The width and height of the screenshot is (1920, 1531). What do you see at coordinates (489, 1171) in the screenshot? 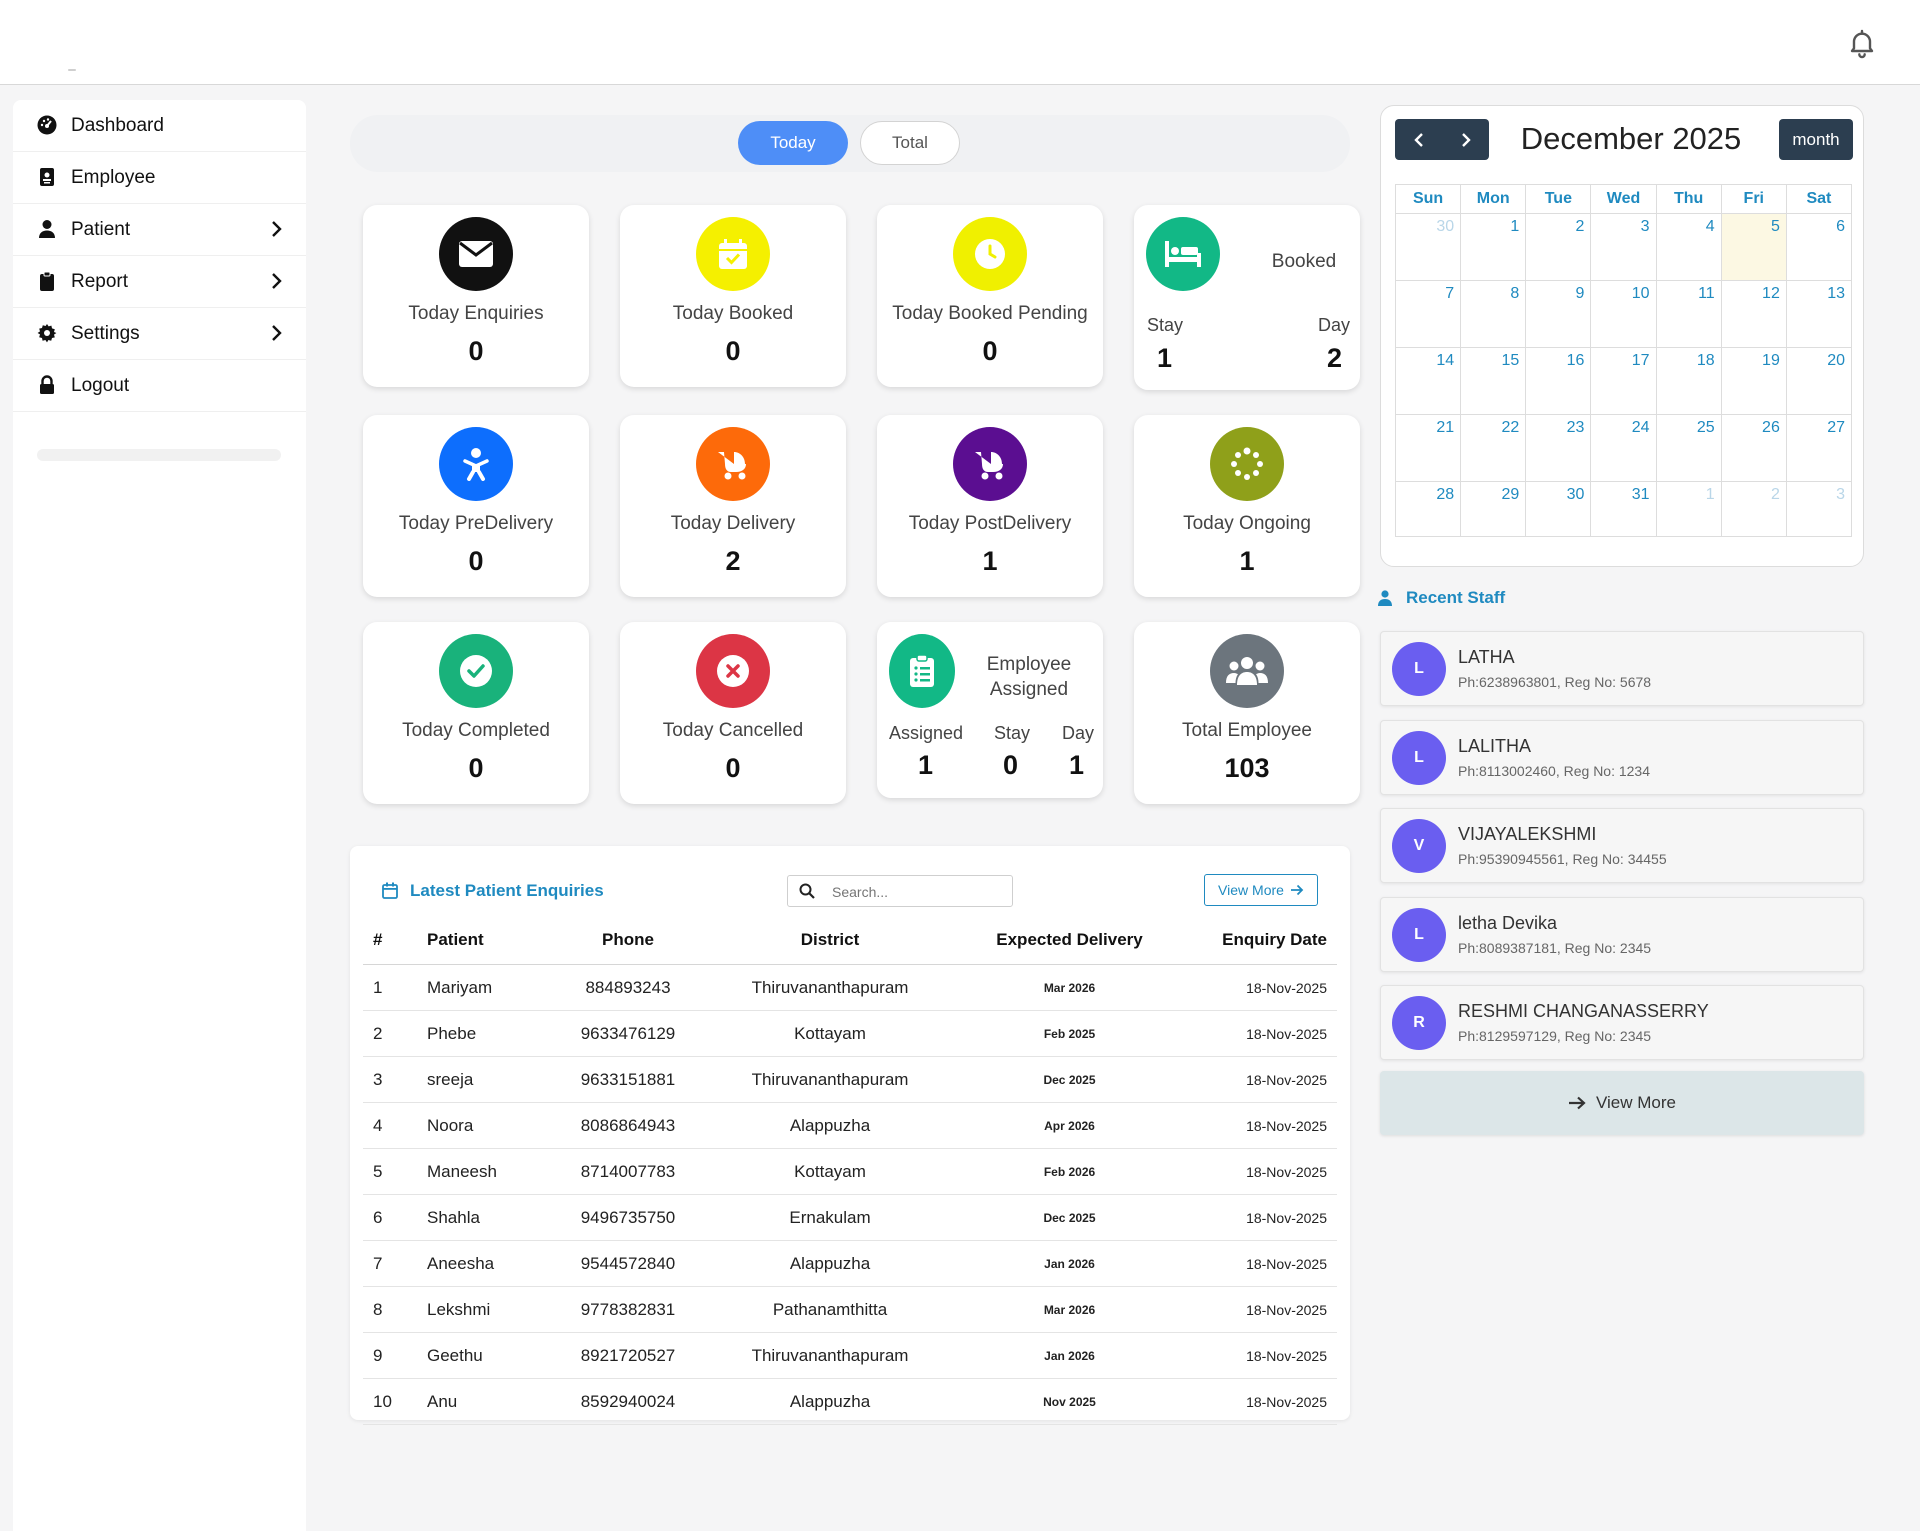
I see `table-cell: Maneesh` at bounding box center [489, 1171].